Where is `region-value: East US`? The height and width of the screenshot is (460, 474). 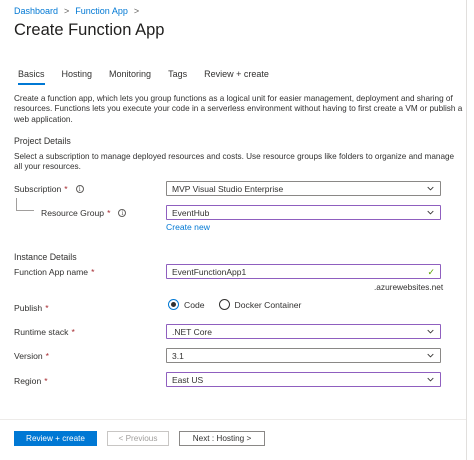 region-value: East US is located at coordinates (188, 379).